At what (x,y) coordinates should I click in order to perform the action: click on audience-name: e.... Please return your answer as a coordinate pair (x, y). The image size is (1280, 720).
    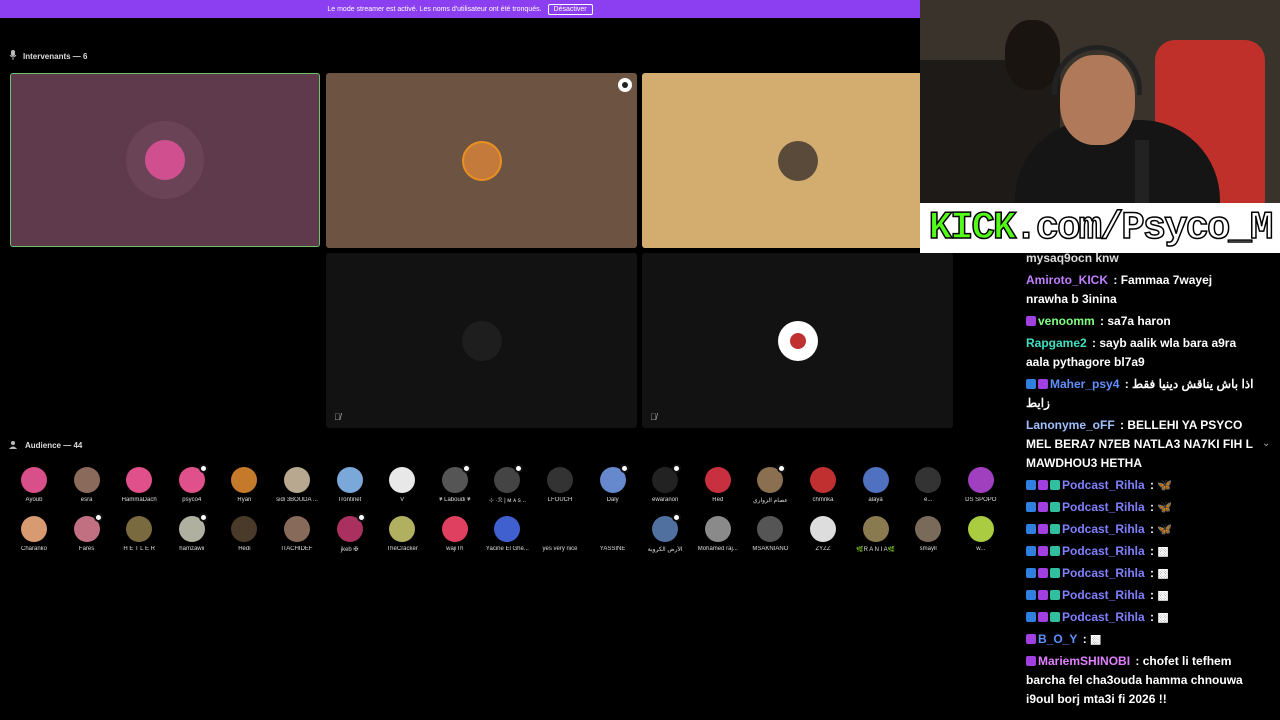
    Looking at the image, I should click on (928, 500).